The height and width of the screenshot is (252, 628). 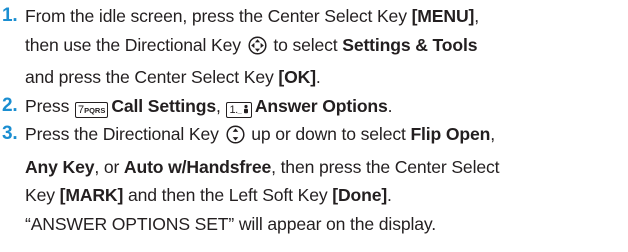 I want to click on step-line: and press the Center Select Key [OK]., so click(x=326, y=77).